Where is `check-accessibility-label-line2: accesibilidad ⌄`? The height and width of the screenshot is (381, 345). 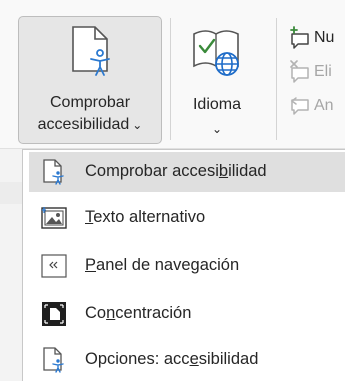
check-accessibility-label-line2: accesibilidad ⌄ is located at coordinates (90, 125).